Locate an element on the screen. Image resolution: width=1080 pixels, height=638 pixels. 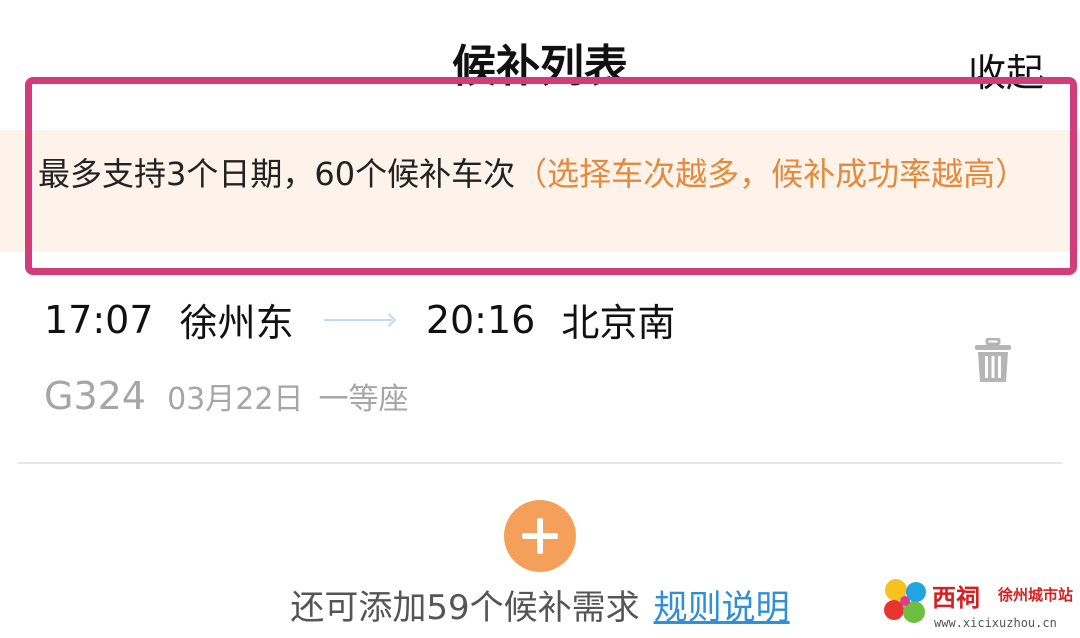
arrive-station: 北京南 is located at coordinates (618, 323).